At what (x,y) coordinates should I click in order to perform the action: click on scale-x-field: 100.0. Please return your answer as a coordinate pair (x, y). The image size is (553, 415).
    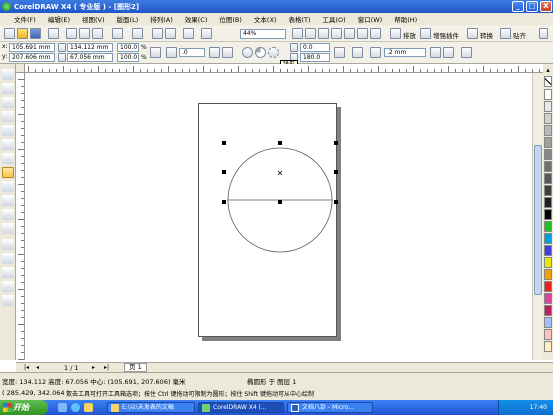
    Looking at the image, I should click on (128, 47).